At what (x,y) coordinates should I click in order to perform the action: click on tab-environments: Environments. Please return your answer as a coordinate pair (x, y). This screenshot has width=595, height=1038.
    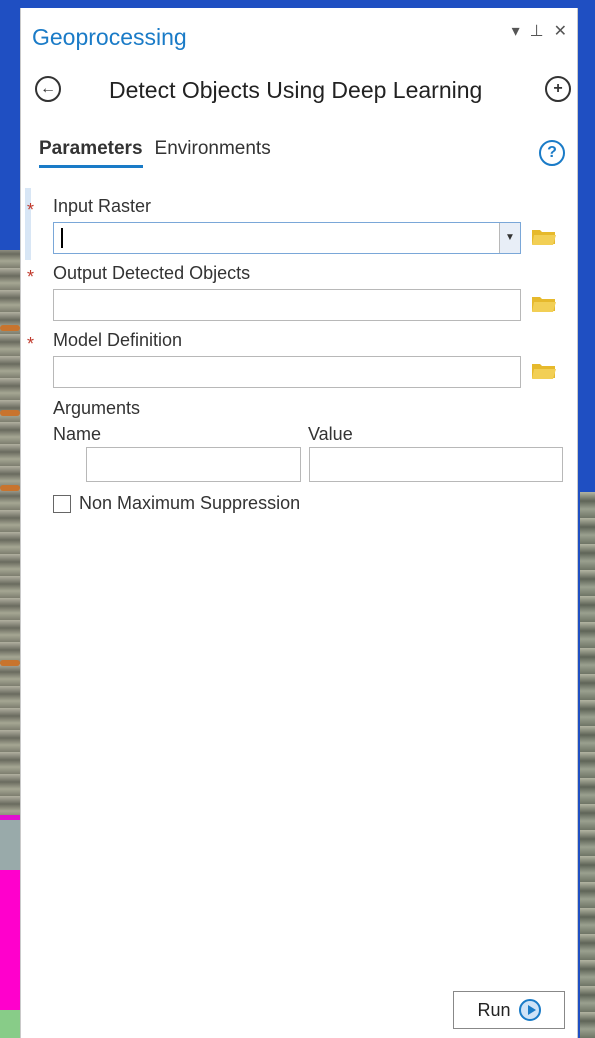
    Looking at the image, I should click on (213, 153).